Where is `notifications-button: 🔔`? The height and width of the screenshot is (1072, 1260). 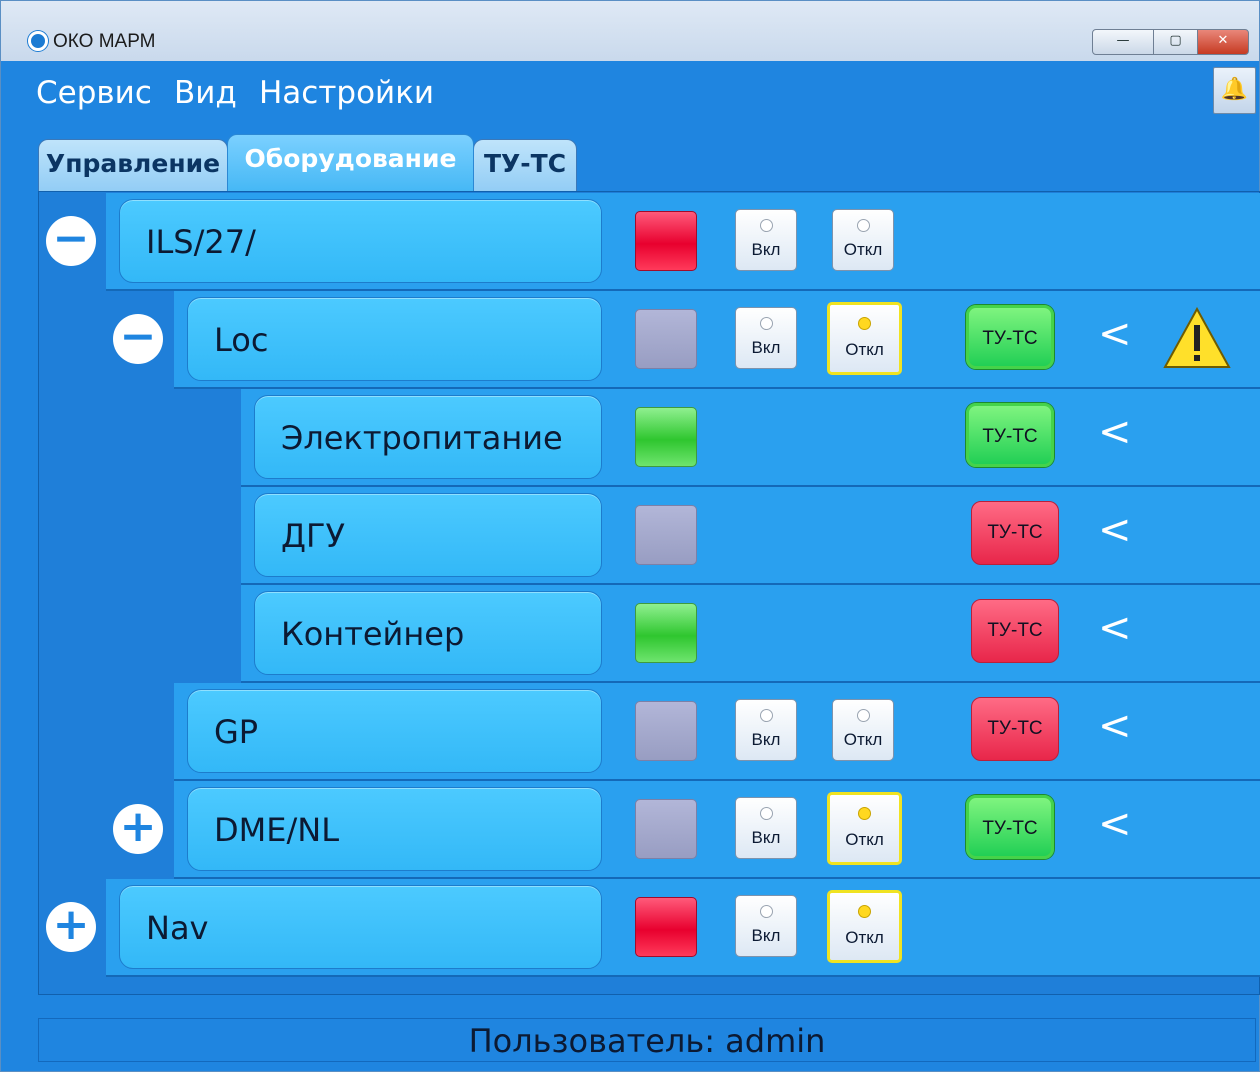
notifications-button: 🔔 is located at coordinates (1234, 90).